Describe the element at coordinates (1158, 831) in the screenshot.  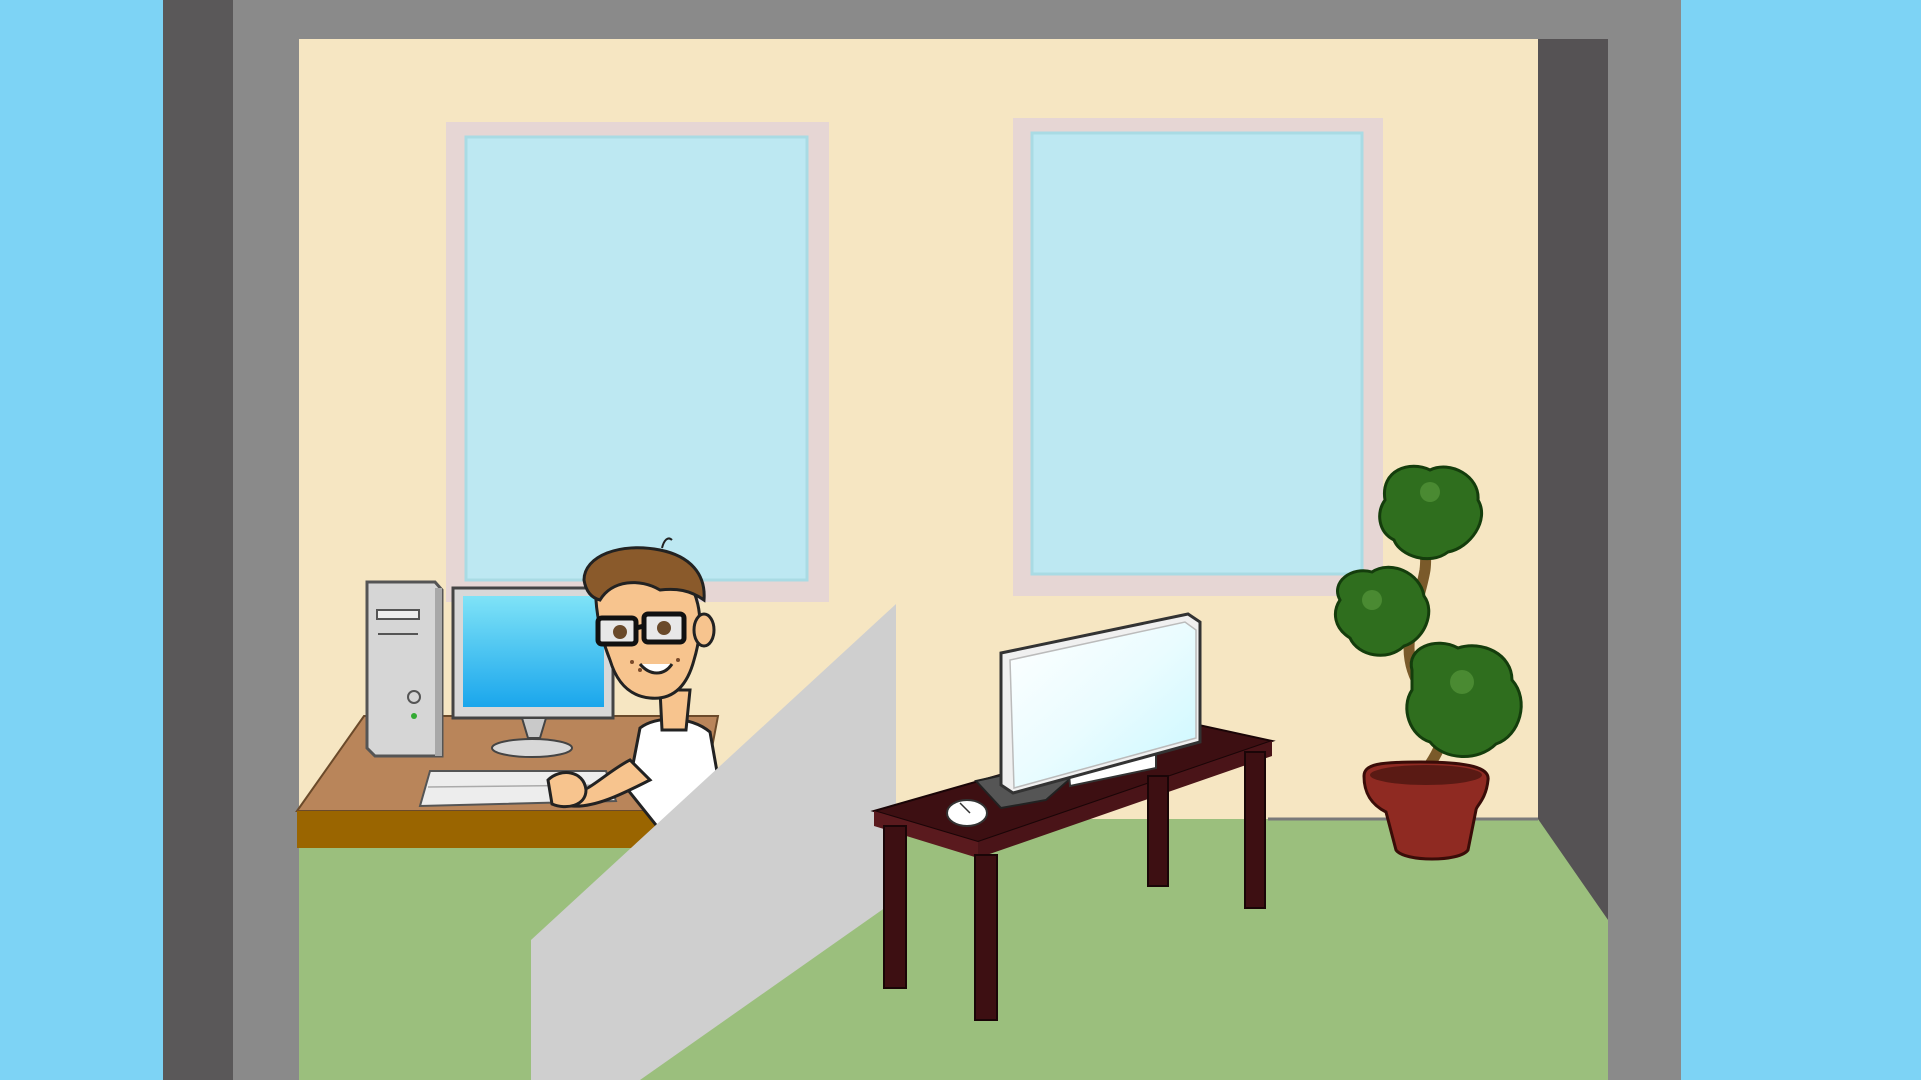
I see `table-leg-back-left` at that location.